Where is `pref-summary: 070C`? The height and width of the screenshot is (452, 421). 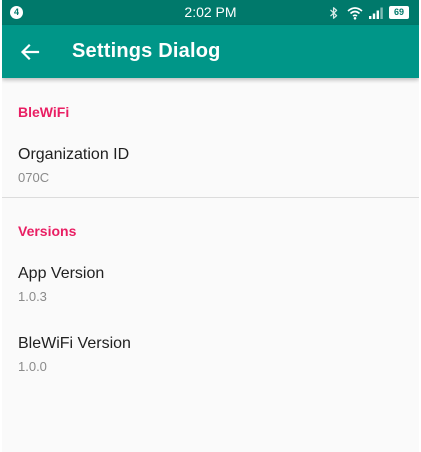
pref-summary: 070C is located at coordinates (34, 177).